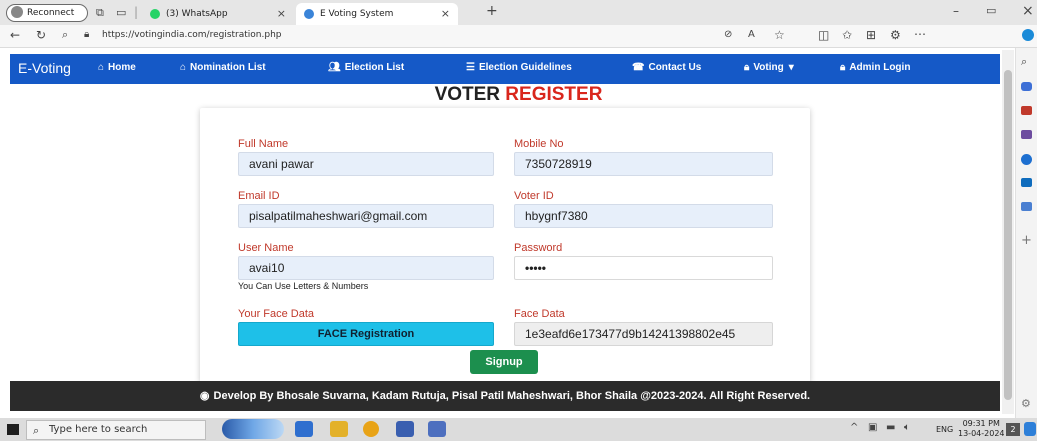  I want to click on tab-actions-icon: ⧉, so click(100, 12).